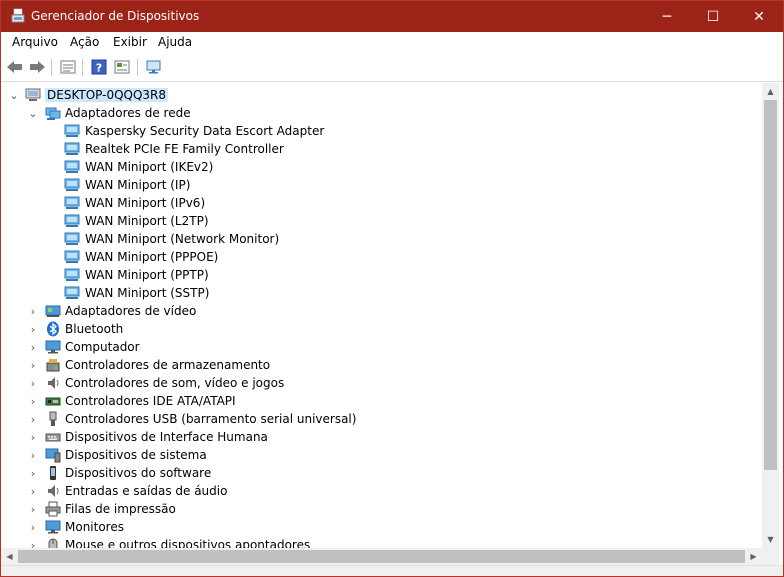 The width and height of the screenshot is (784, 577). What do you see at coordinates (381, 329) in the screenshot?
I see `category-bluetooth: › Bluetooth` at bounding box center [381, 329].